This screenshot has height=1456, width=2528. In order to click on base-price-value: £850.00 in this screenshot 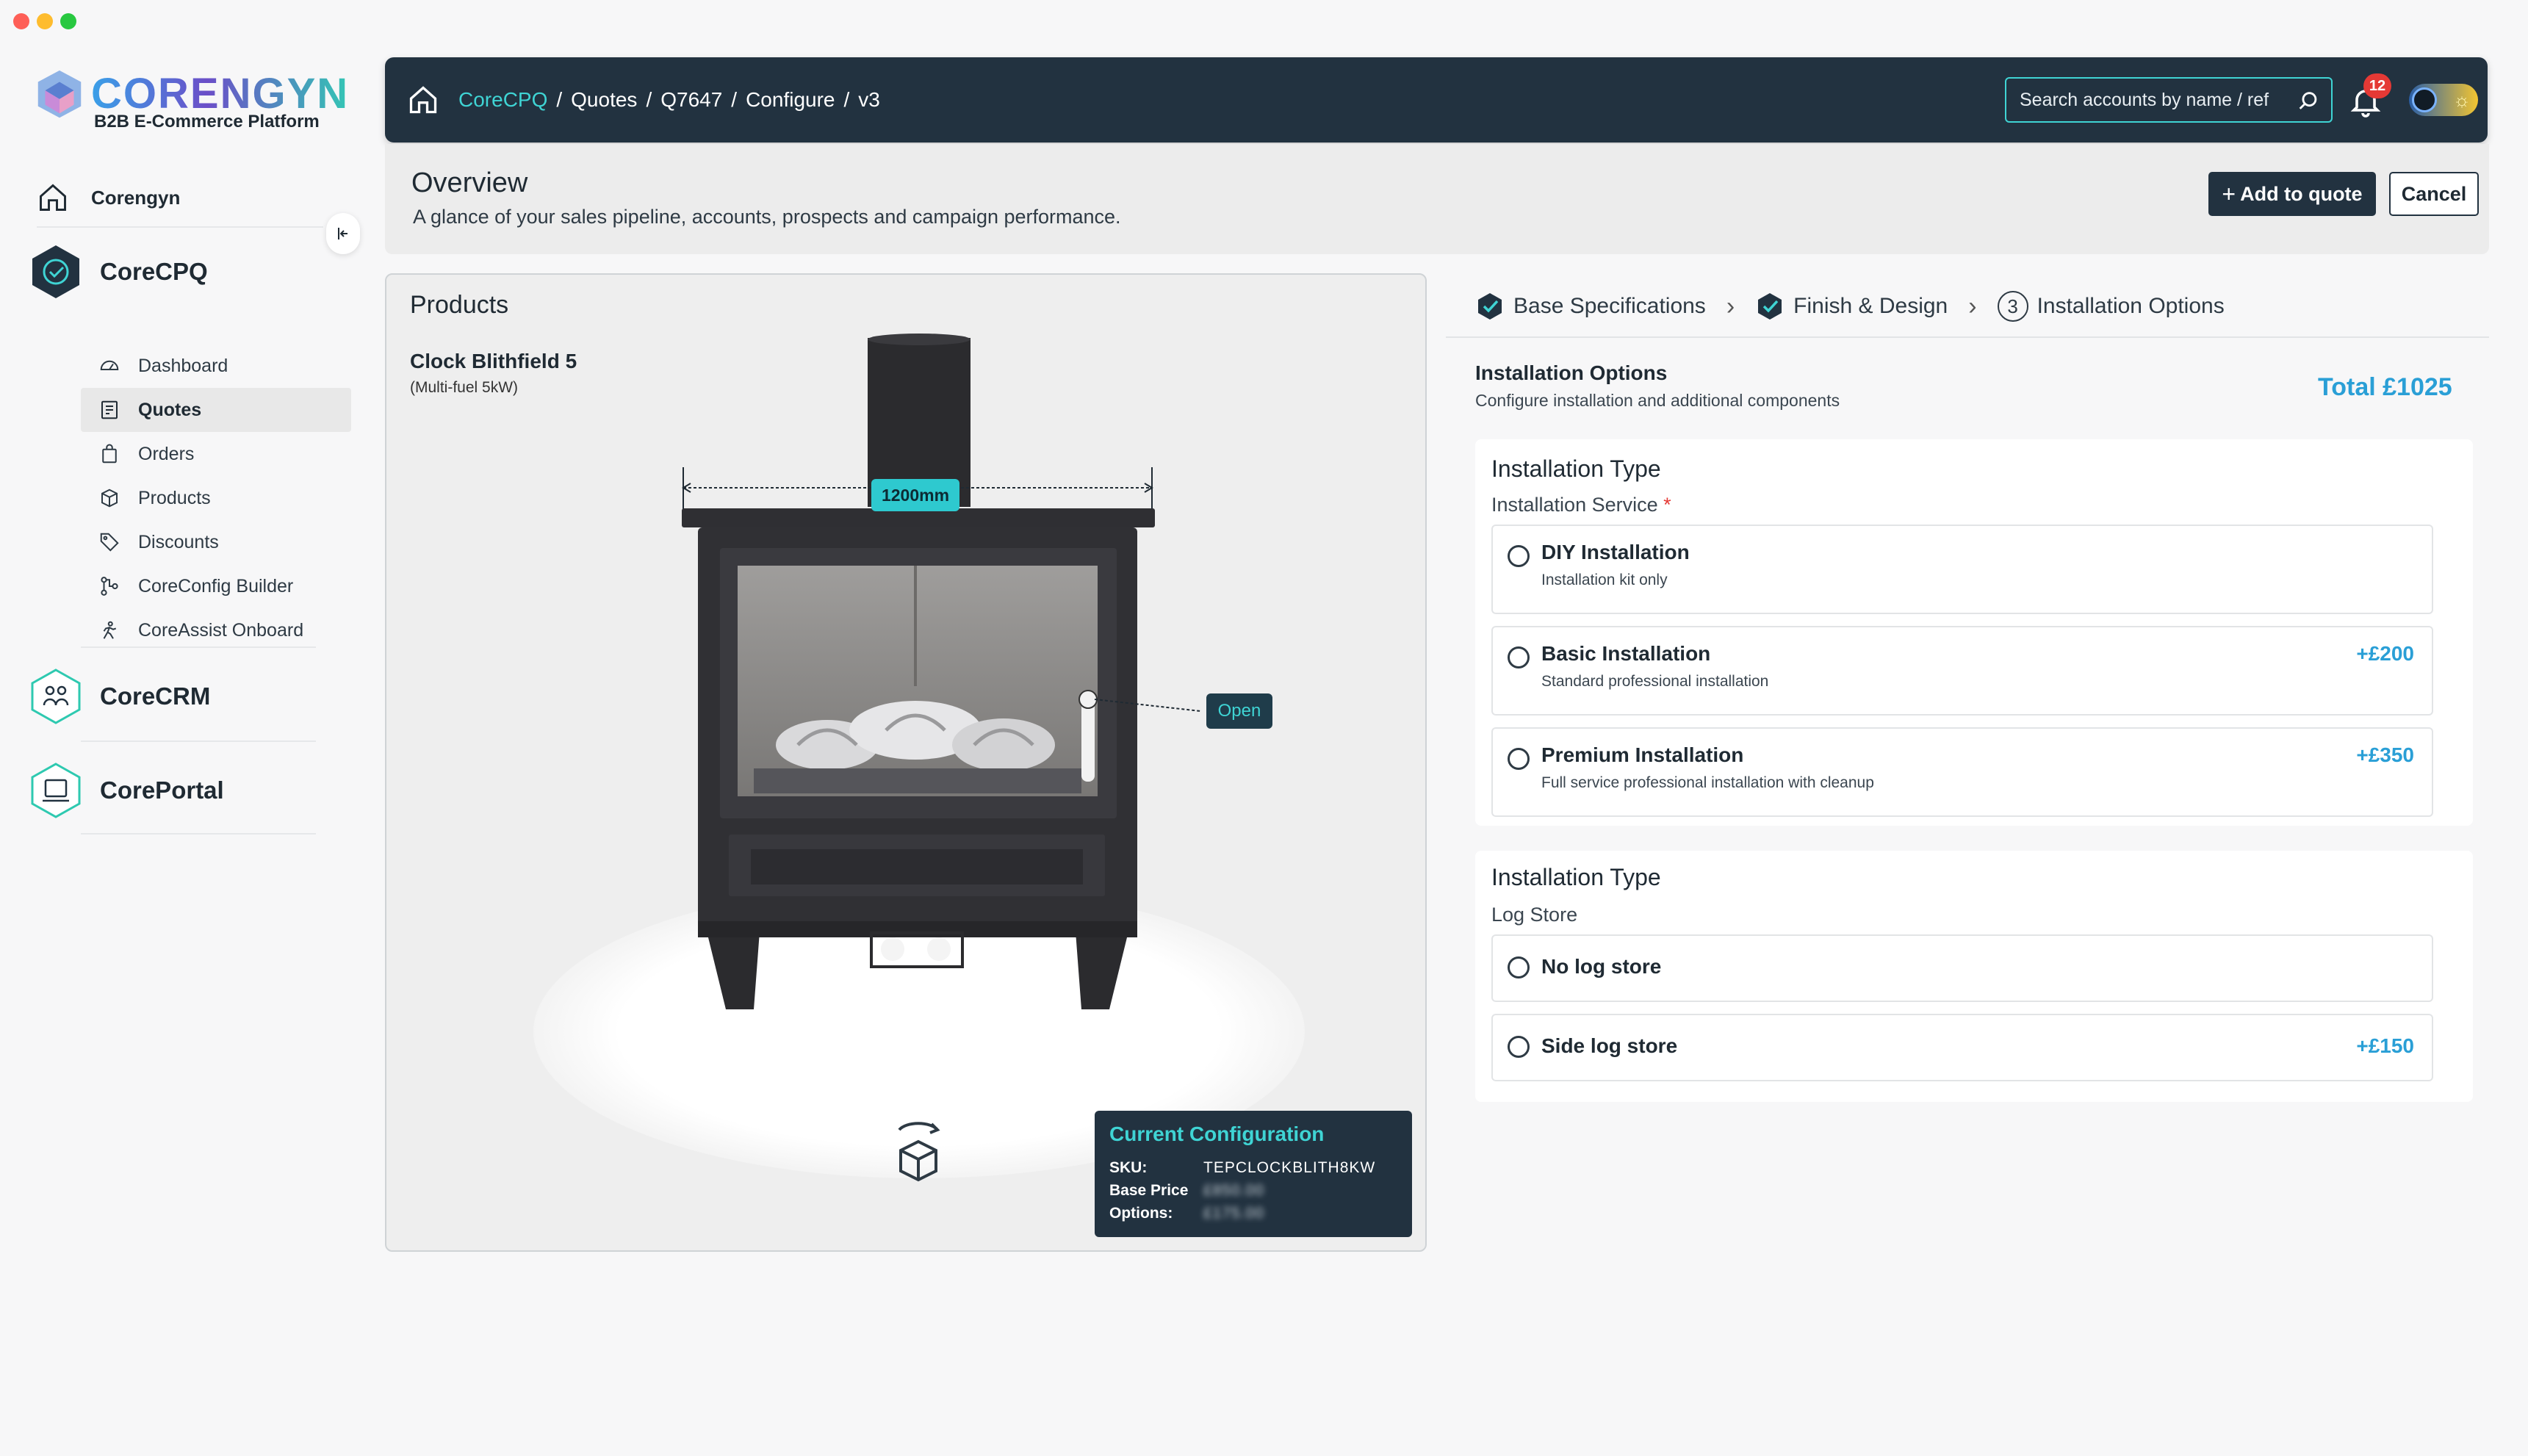, I will do `click(1233, 1190)`.